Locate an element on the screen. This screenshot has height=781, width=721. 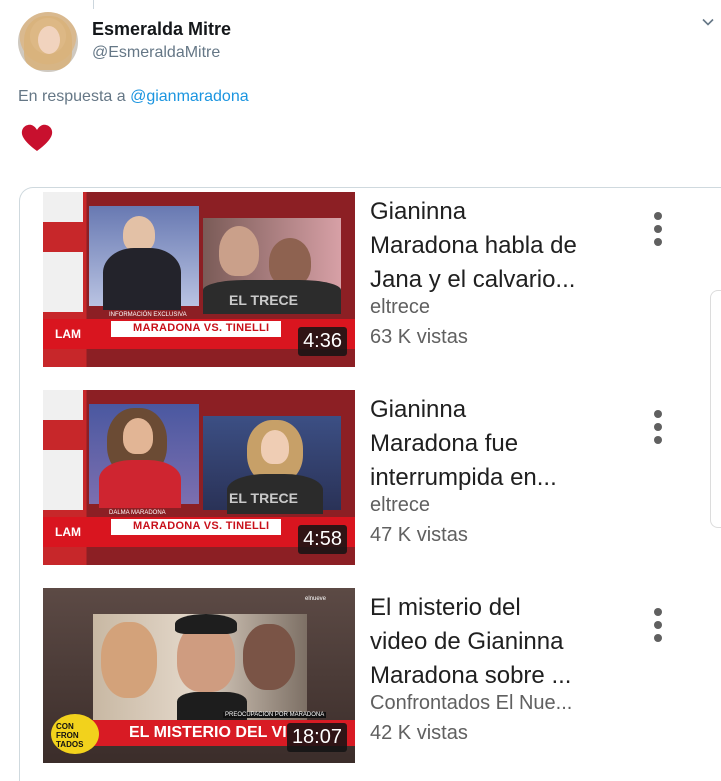
user-name: Esmeralda Mitre is located at coordinates (161, 29).